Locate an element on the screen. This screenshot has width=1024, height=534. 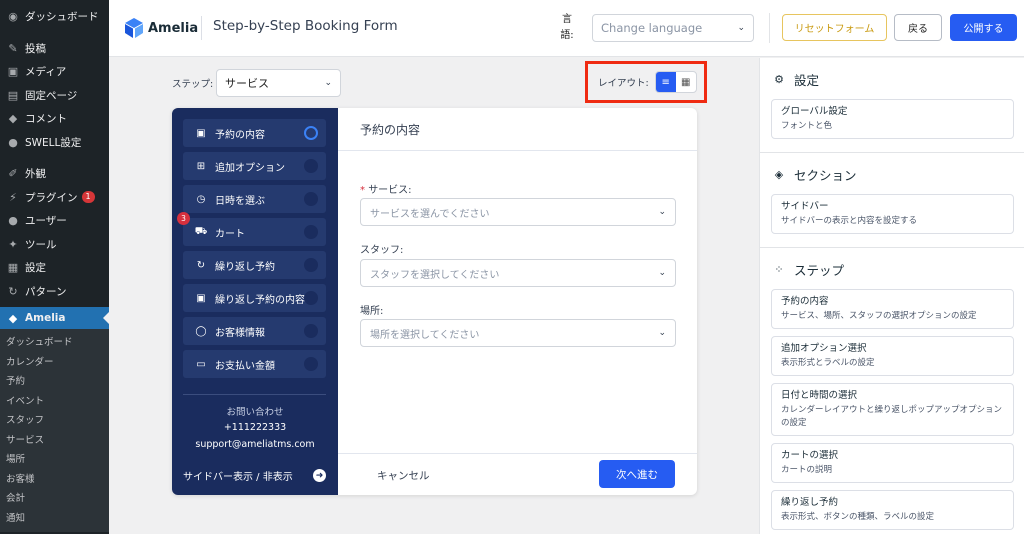
step-settings-card: 予約の内容 サービス、場所、スタッフの選択オプションの設定 is located at coordinates (892, 309).